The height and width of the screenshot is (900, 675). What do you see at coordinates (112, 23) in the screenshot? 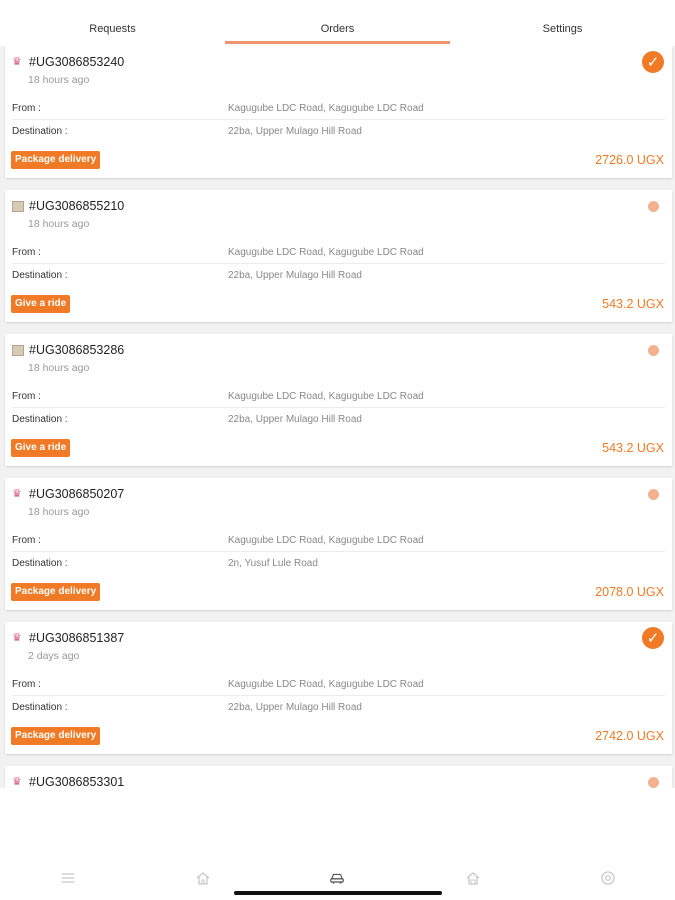
I see `tab-requests: Requests` at bounding box center [112, 23].